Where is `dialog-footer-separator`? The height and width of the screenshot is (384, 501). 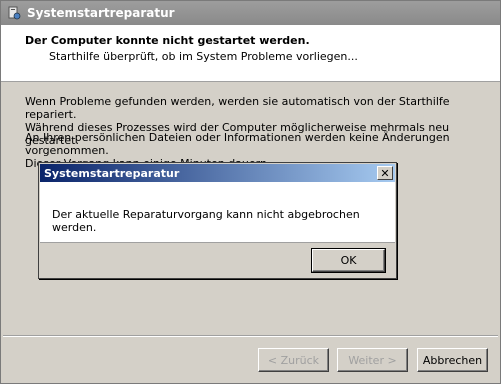
dialog-footer-separator is located at coordinates (217, 242).